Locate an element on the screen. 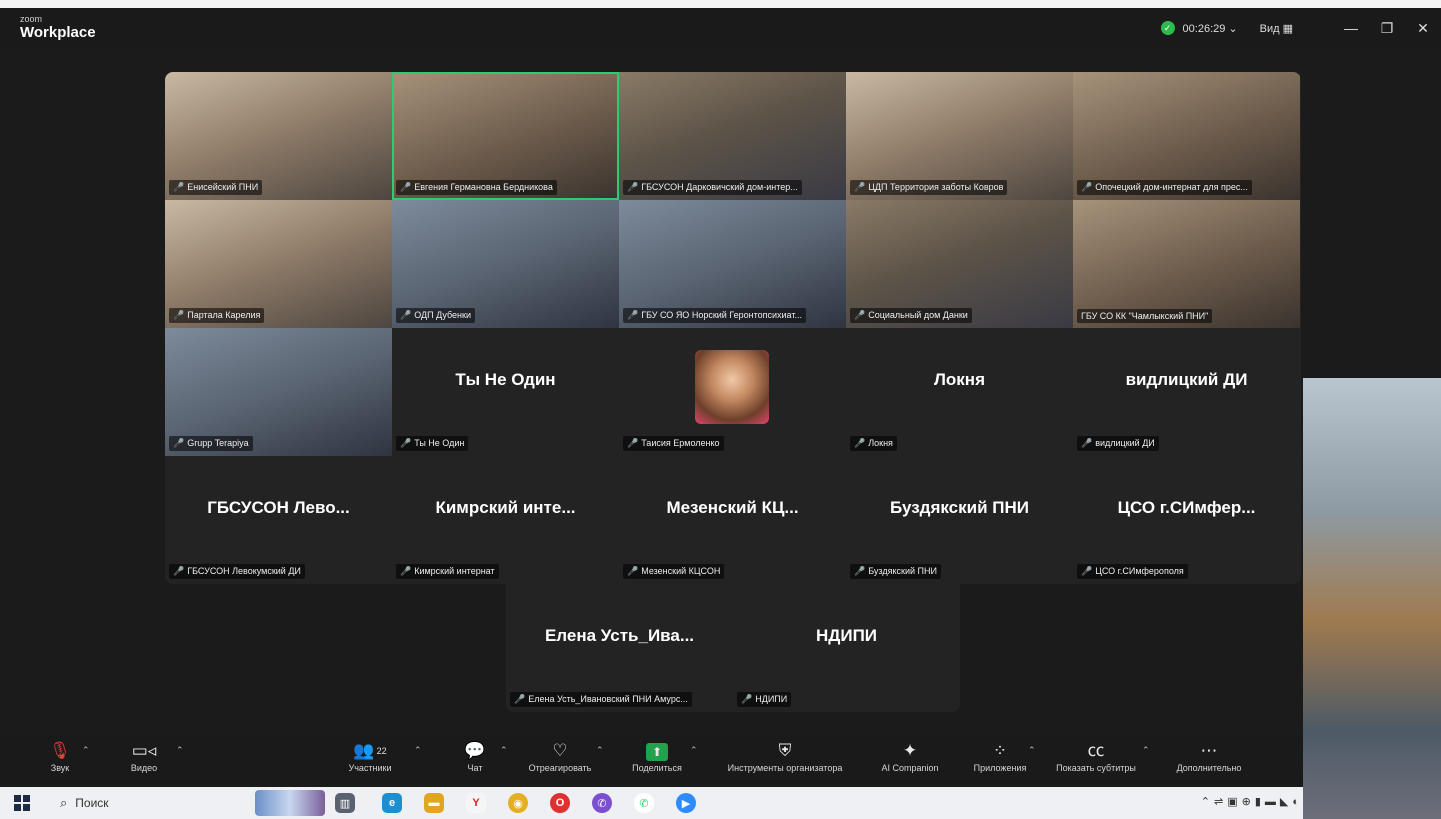 The height and width of the screenshot is (819, 1441). minimize-icon: — is located at coordinates (1351, 28).